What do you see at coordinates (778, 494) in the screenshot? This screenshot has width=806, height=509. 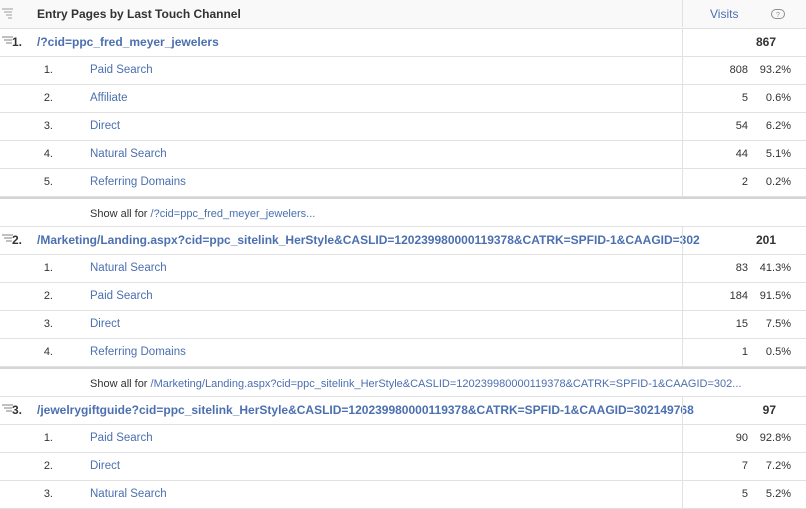 I see `visits-percent: 5.2%` at bounding box center [778, 494].